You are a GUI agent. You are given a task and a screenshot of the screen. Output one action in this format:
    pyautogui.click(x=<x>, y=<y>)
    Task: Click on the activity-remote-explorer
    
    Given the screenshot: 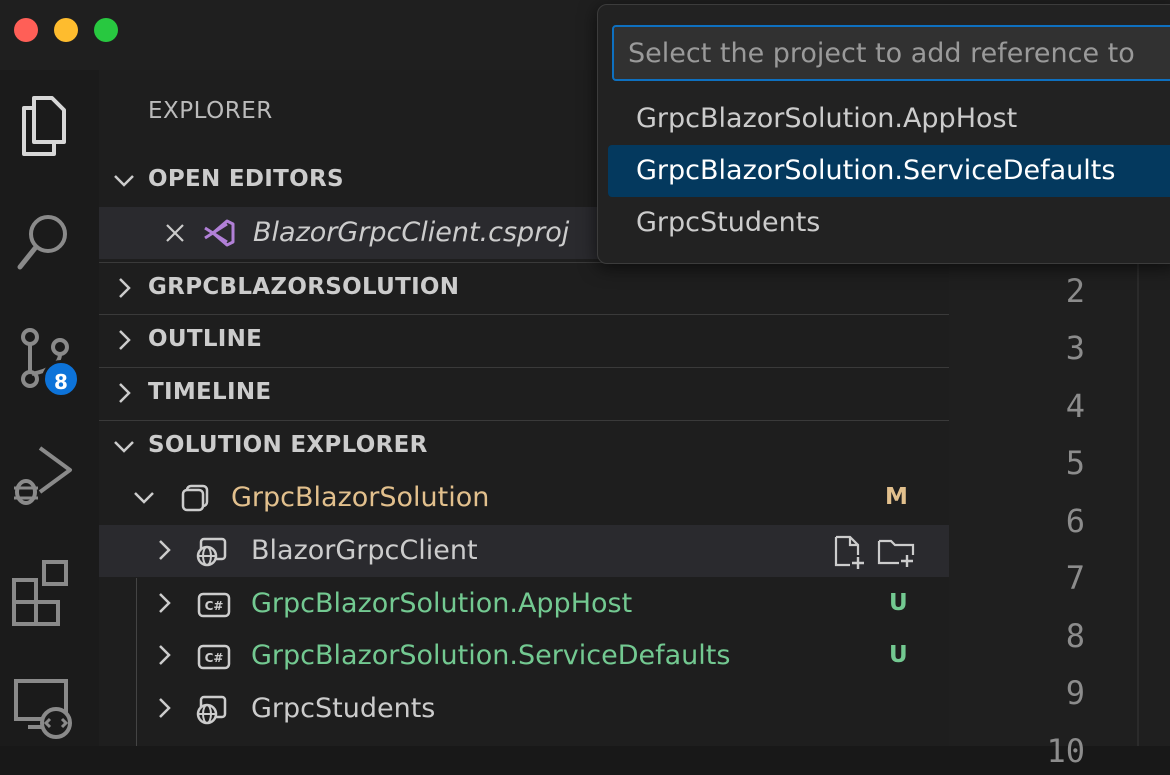 What is the action you would take?
    pyautogui.click(x=49, y=725)
    